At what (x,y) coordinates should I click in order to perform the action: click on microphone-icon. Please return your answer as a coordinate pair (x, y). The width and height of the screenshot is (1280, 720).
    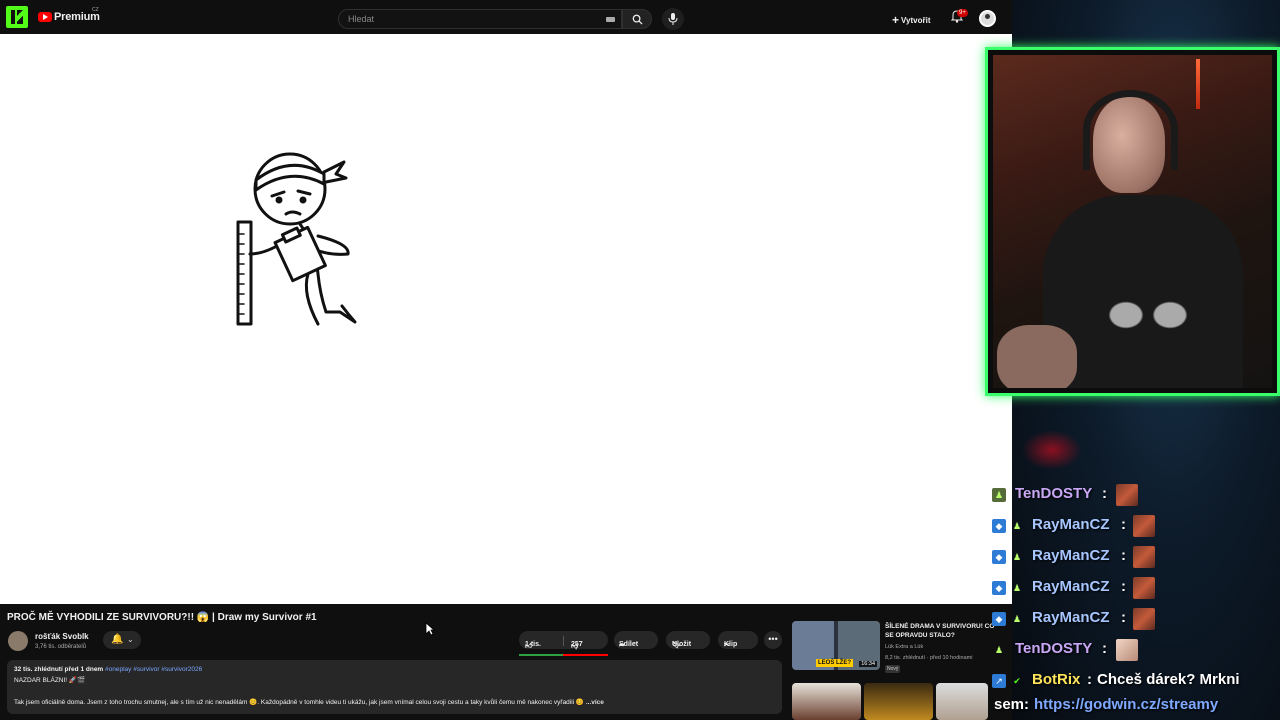
    Looking at the image, I should click on (673, 19).